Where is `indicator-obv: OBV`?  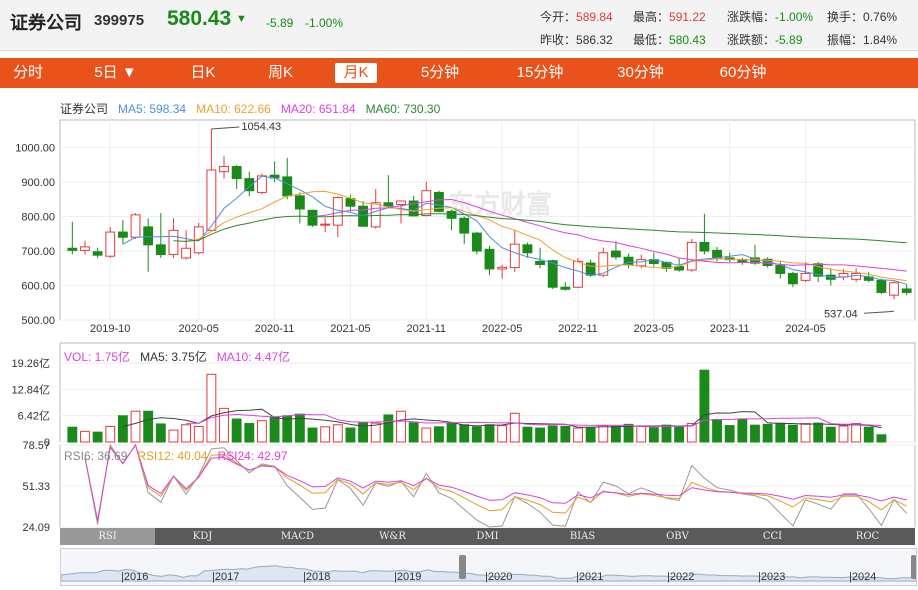 indicator-obv: OBV is located at coordinates (677, 536).